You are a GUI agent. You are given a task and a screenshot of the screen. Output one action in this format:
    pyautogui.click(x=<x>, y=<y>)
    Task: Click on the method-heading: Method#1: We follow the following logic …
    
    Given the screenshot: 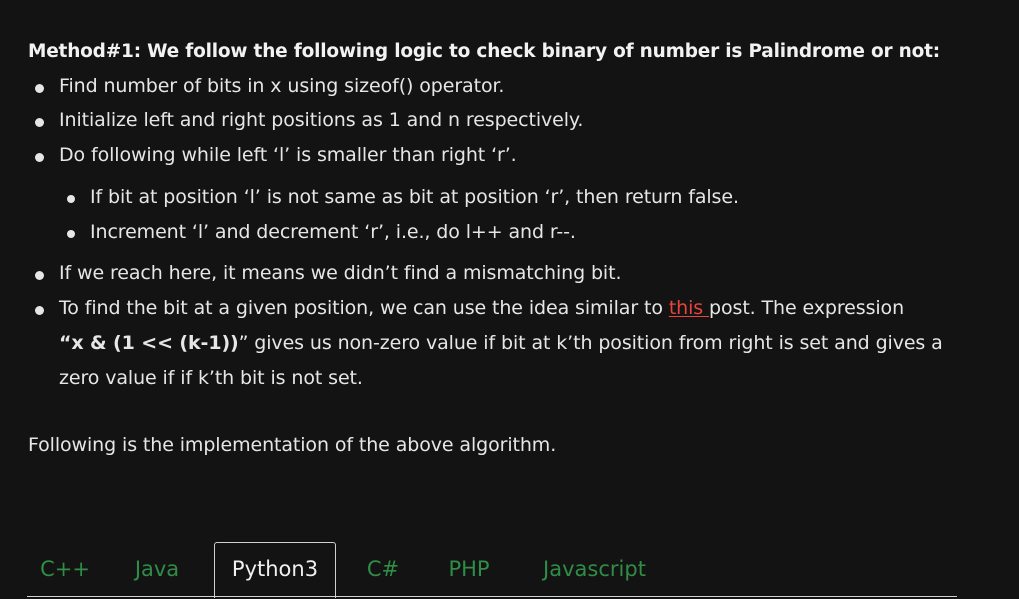 What is the action you would take?
    pyautogui.click(x=484, y=51)
    